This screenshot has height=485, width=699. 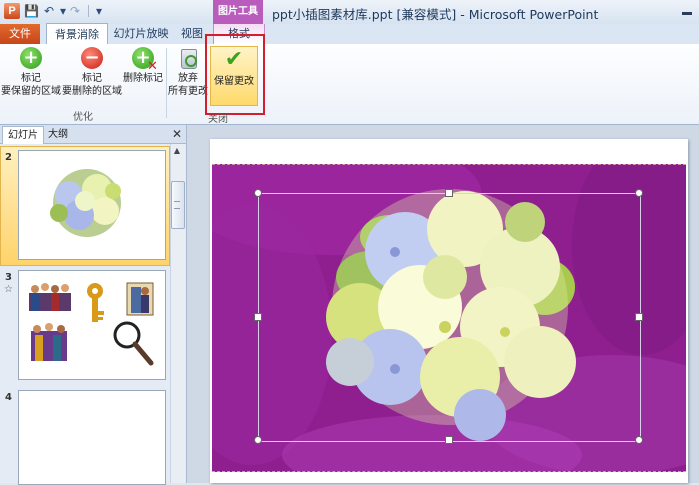 I want to click on x-icon: ✕, so click(x=152, y=66).